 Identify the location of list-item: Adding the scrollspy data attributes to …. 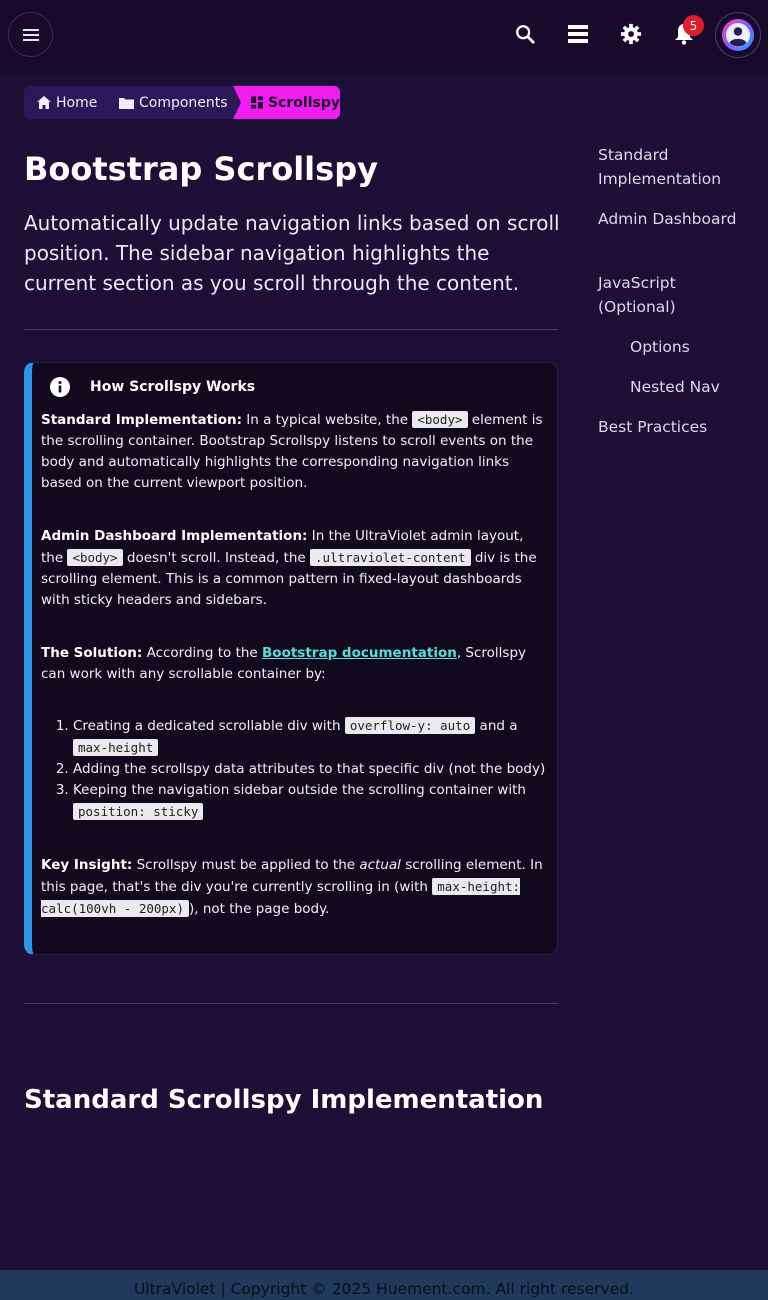
(309, 769).